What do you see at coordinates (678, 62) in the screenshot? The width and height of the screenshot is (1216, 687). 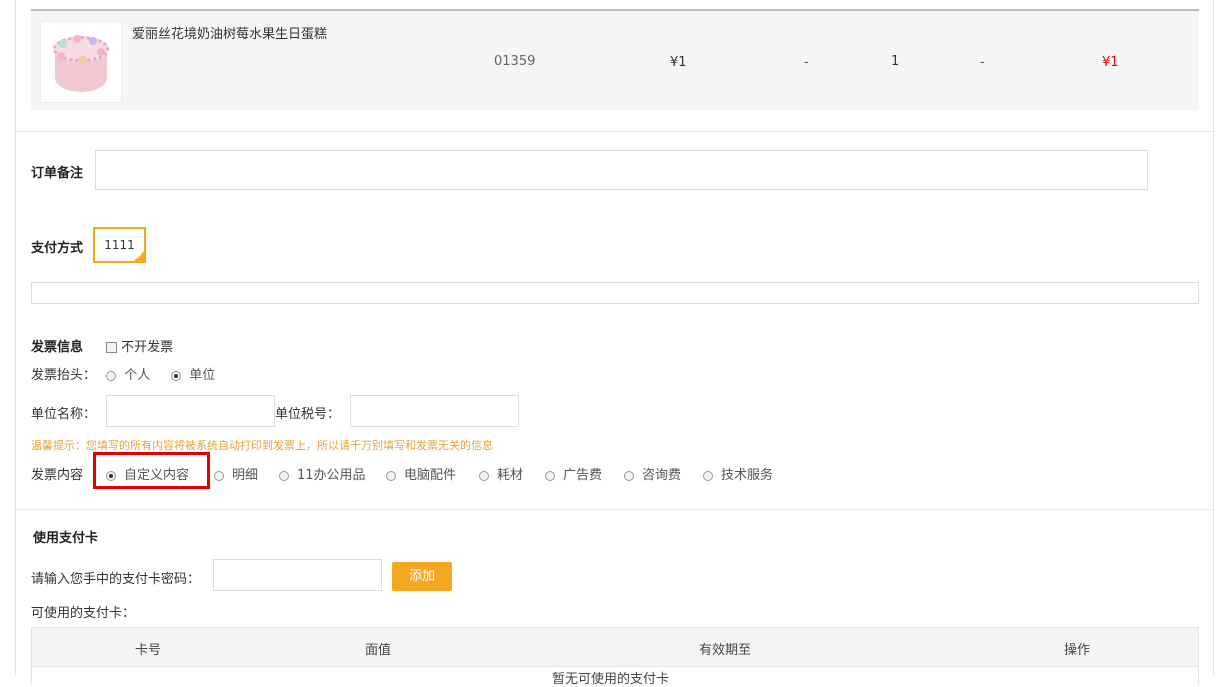 I see `product-price: ¥1` at bounding box center [678, 62].